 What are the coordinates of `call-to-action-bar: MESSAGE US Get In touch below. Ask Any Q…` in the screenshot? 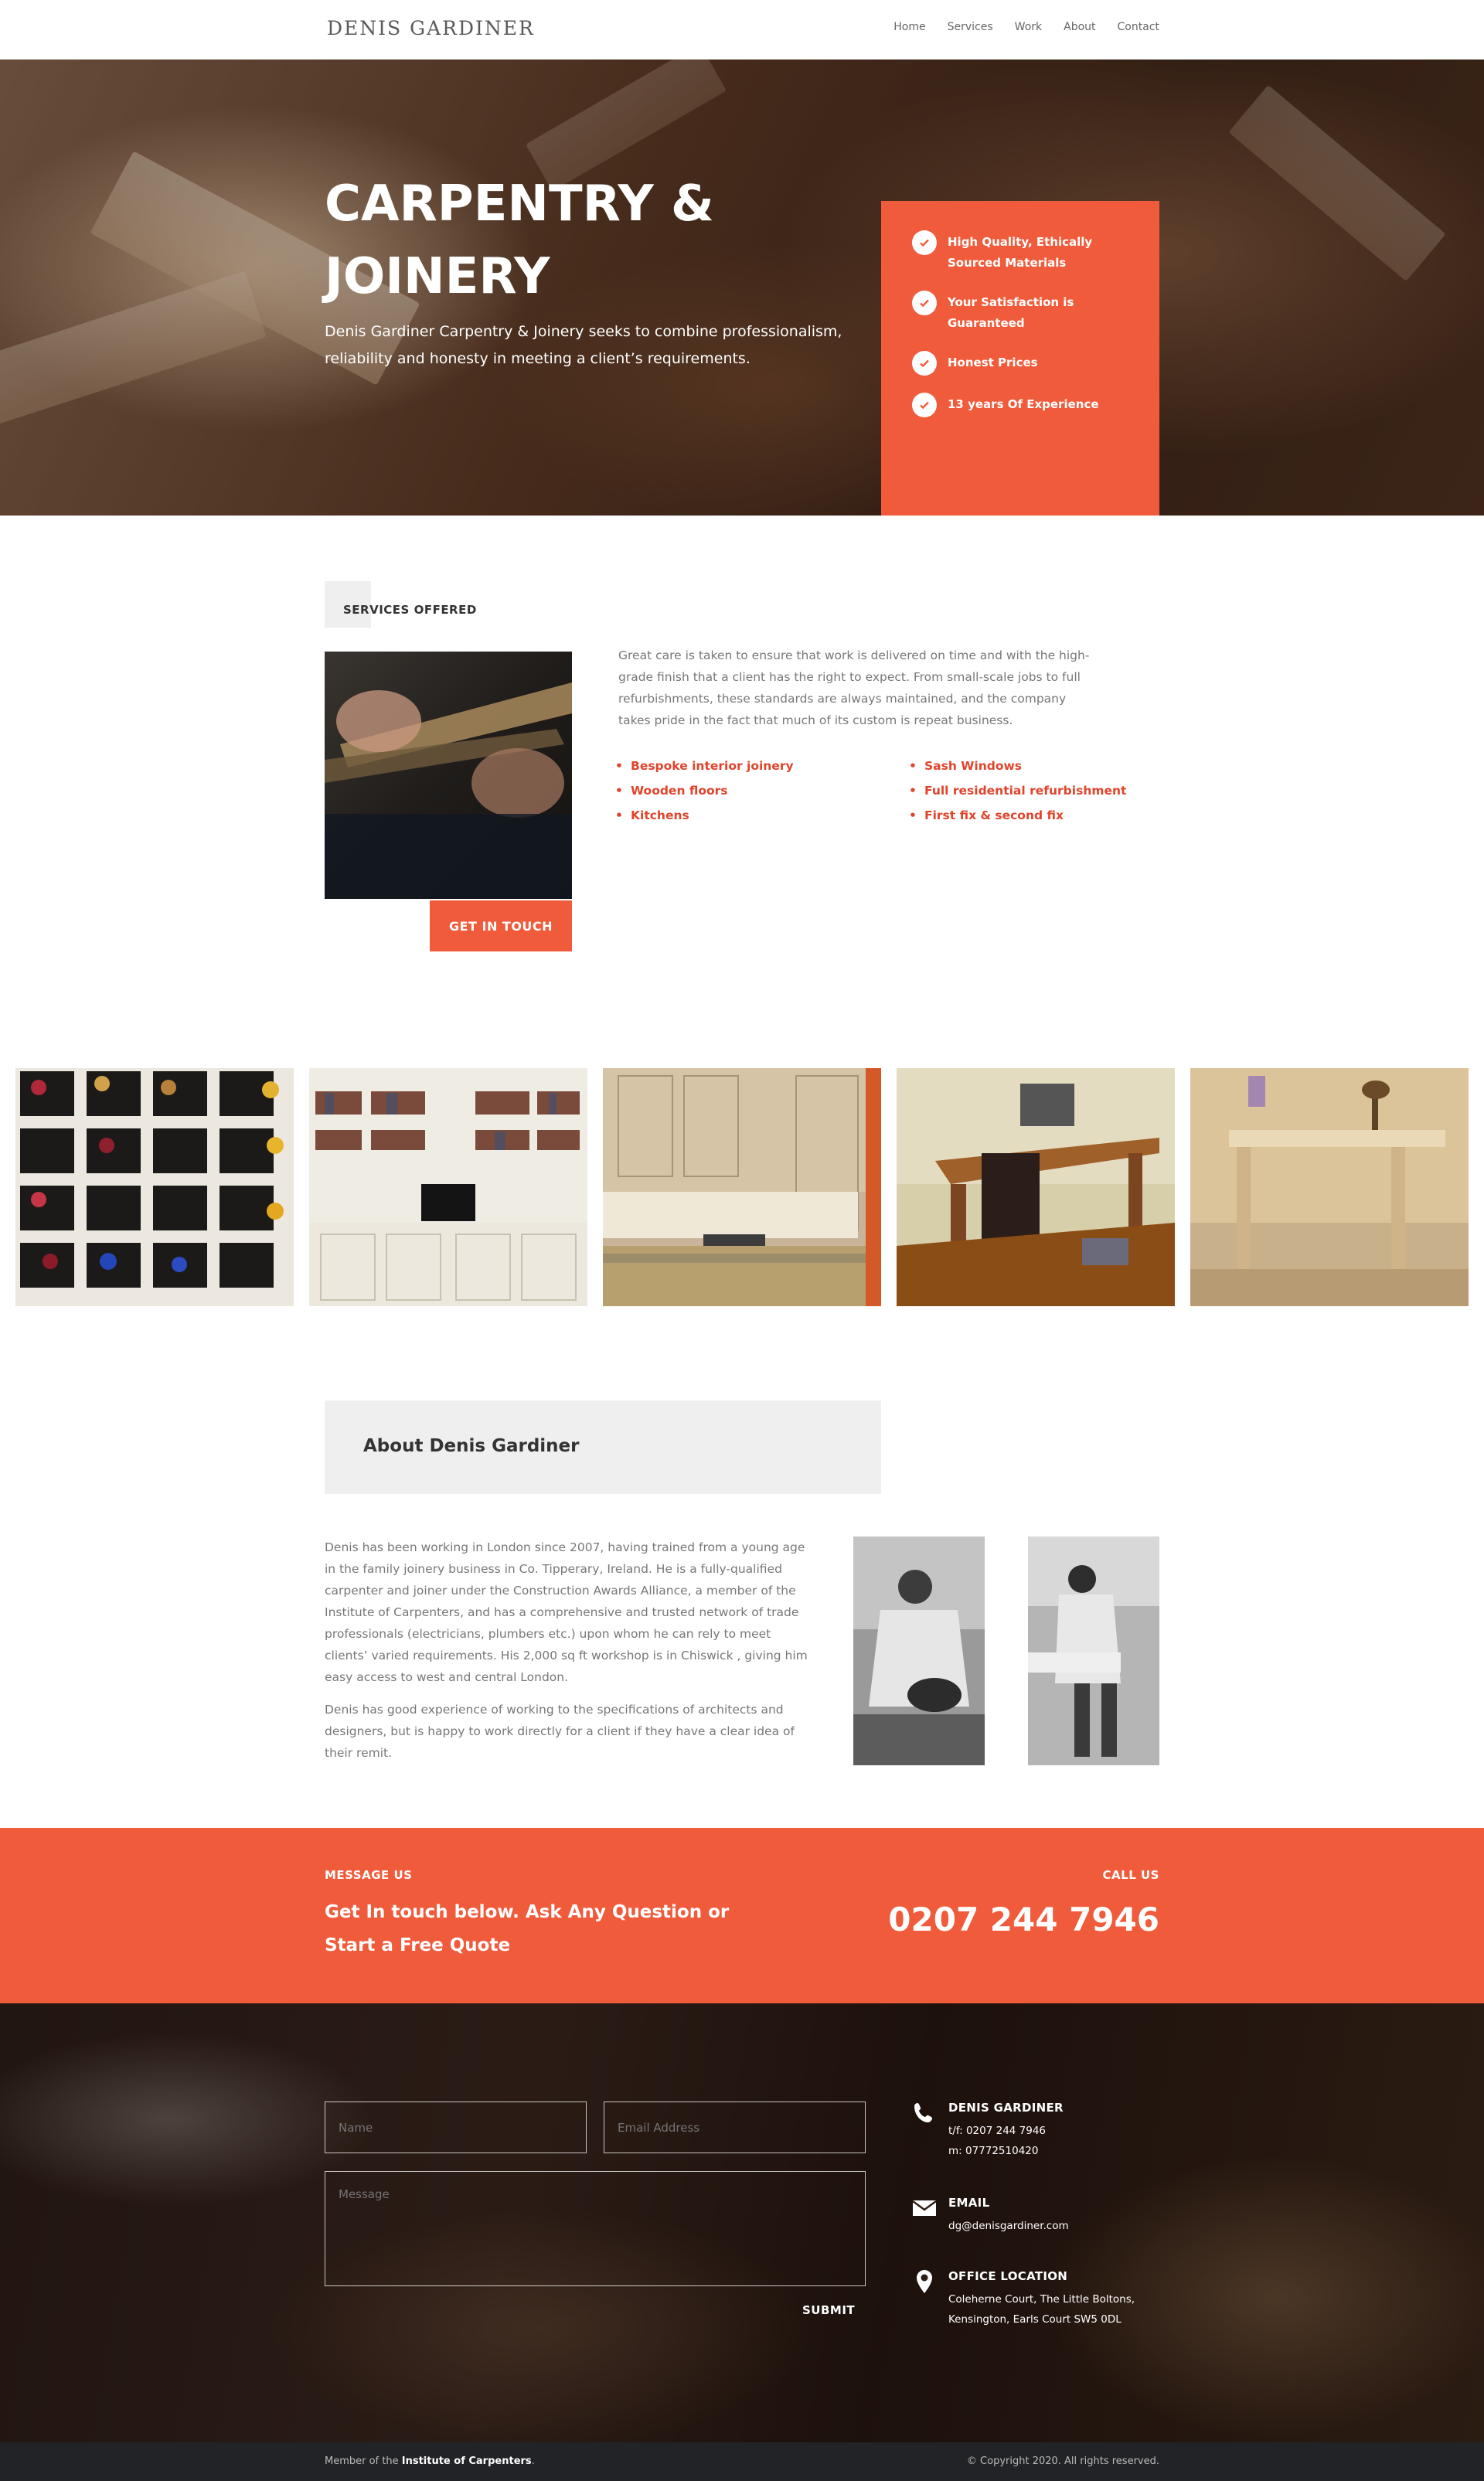 It's located at (742, 1916).